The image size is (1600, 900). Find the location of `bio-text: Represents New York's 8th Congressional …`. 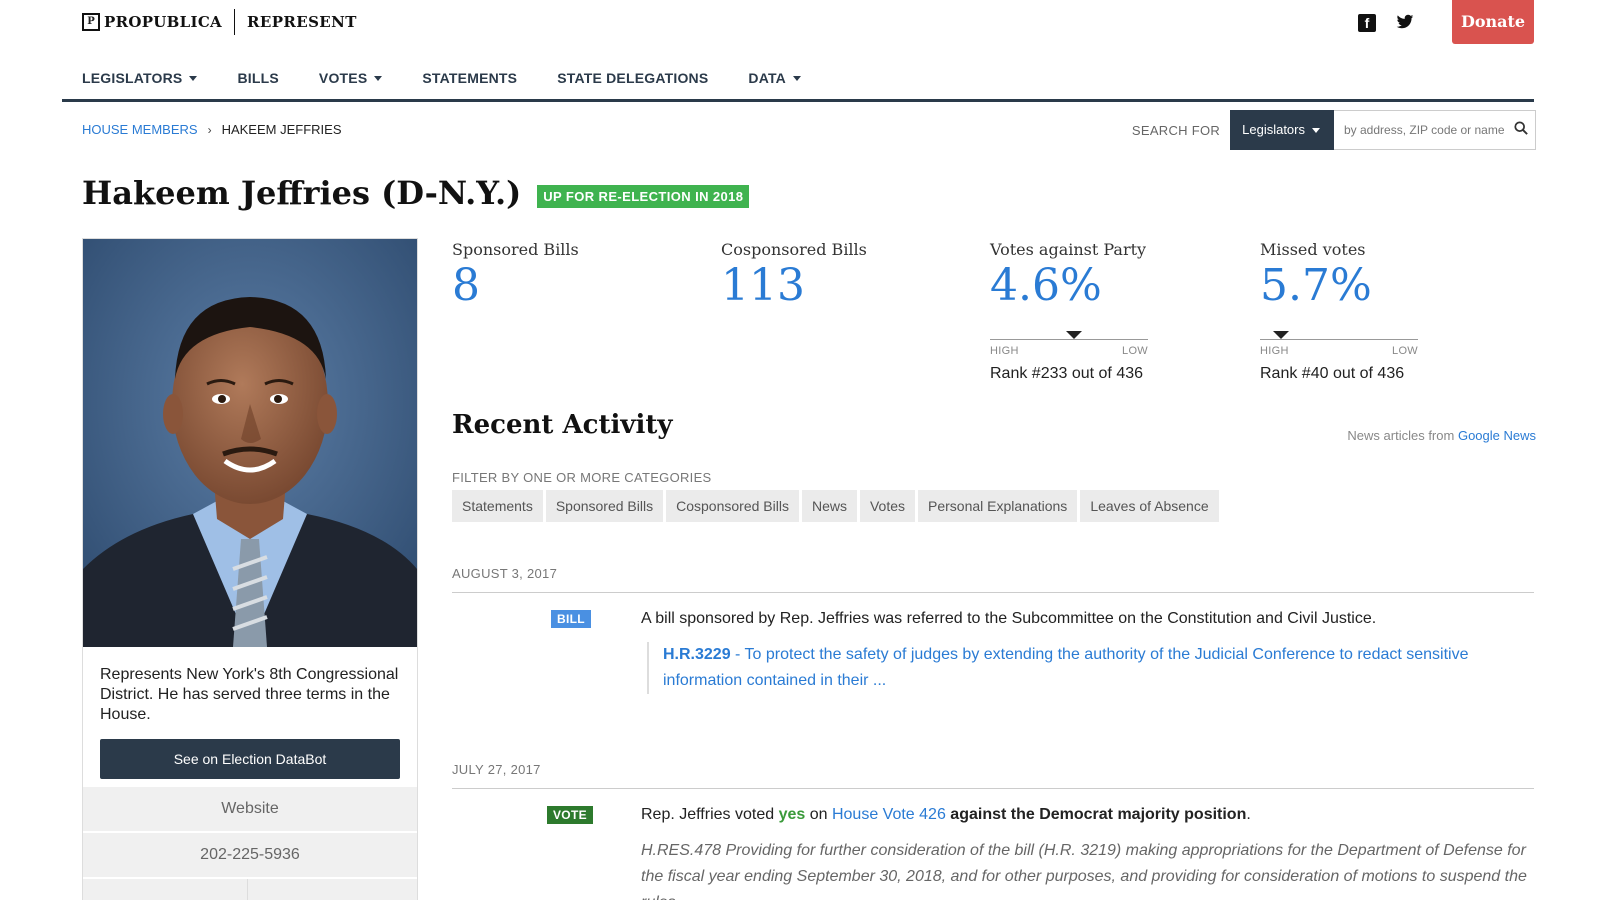

bio-text: Represents New York's 8th Congressional … is located at coordinates (249, 694).